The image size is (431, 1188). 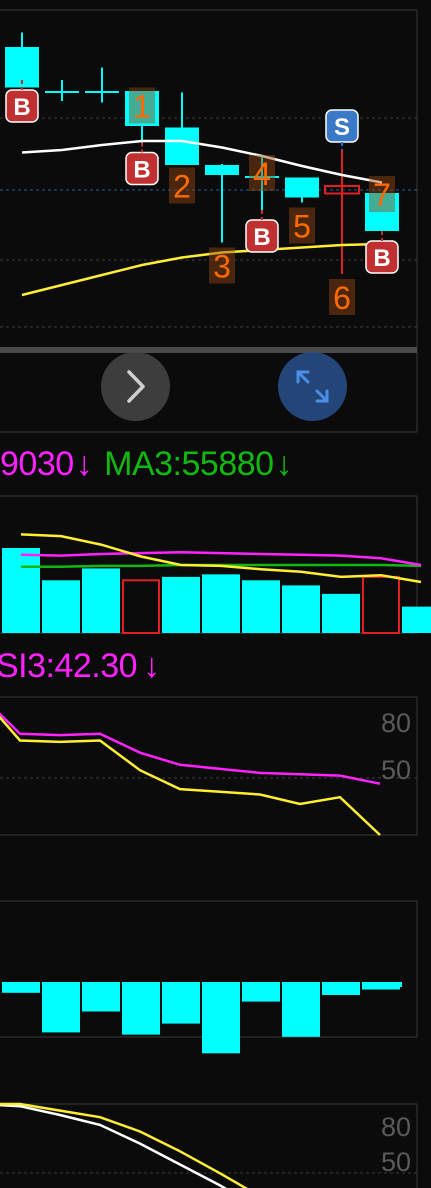 I want to click on volume-panel, so click(x=216, y=584).